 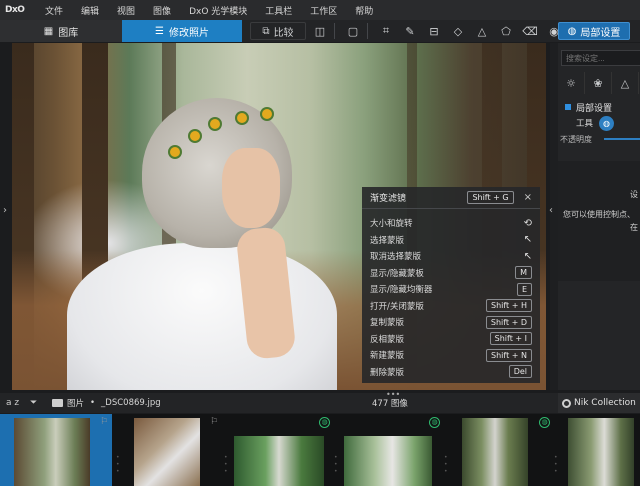 What do you see at coordinates (397, 273) in the screenshot?
I see `shortcut-label: 显示/隐藏蒙板` at bounding box center [397, 273].